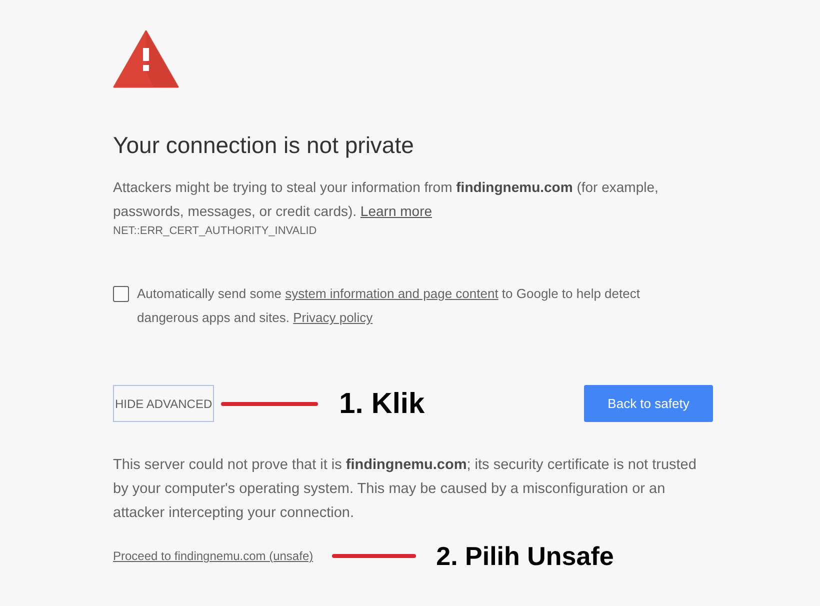  What do you see at coordinates (213, 556) in the screenshot?
I see `proceed-link: Proceed to findingnemu.com (unsafe)` at bounding box center [213, 556].